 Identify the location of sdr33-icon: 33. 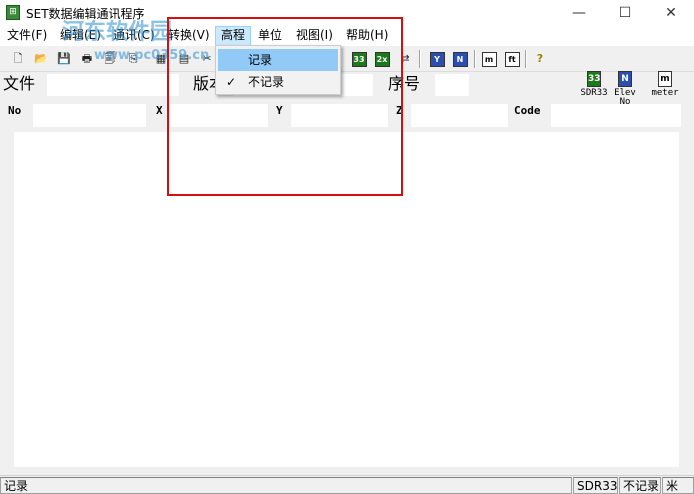
(359, 59).